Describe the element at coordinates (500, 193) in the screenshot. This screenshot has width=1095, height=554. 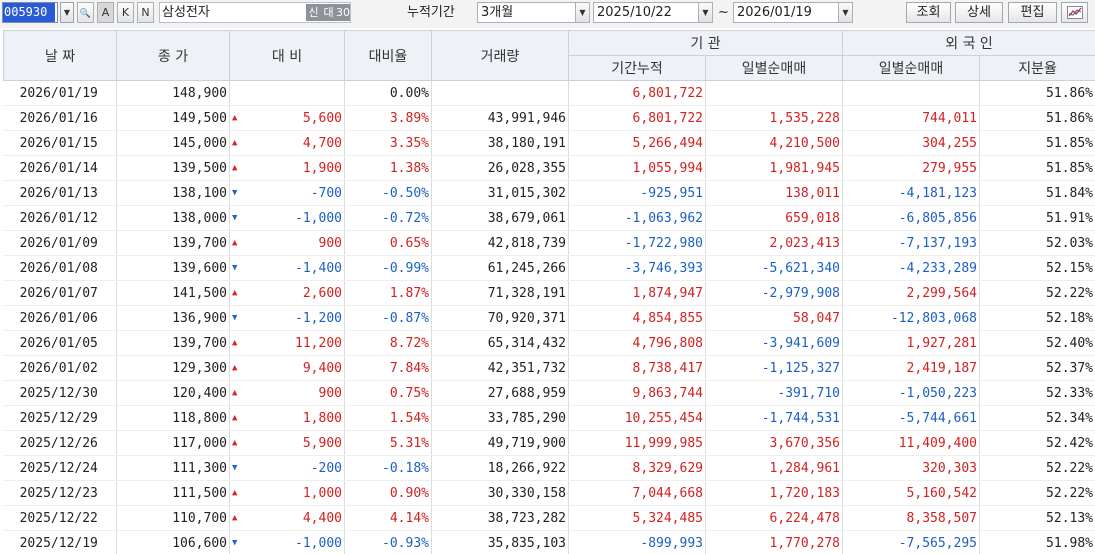
I see `cell-volume: 31,015,302` at that location.